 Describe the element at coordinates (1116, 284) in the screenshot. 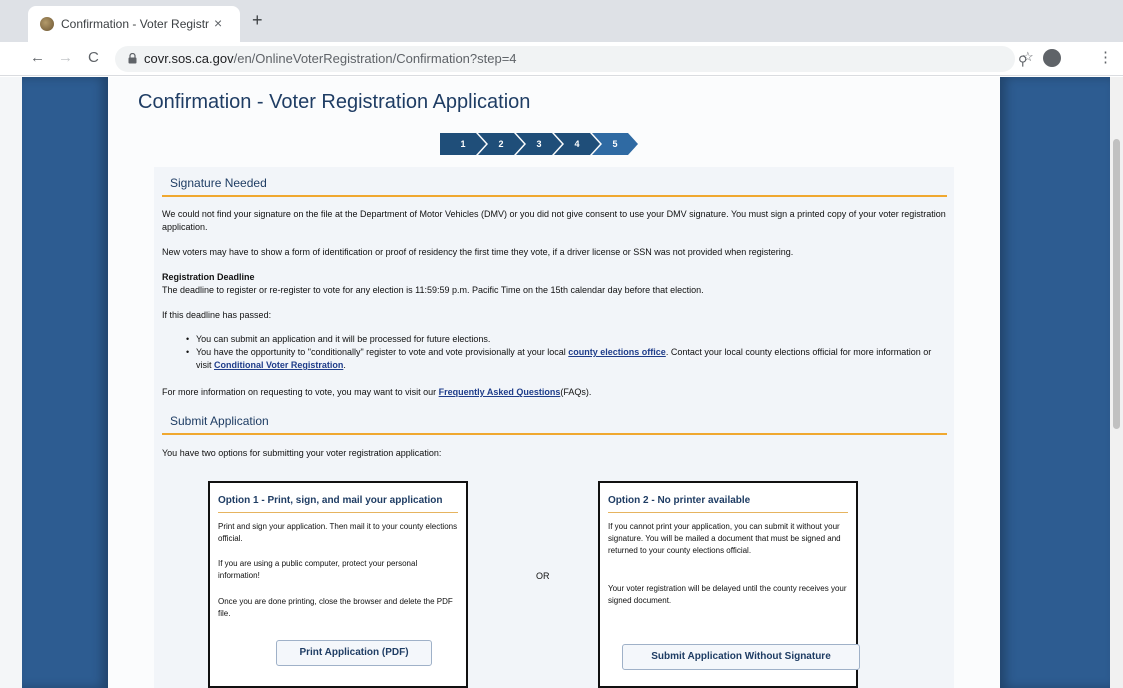

I see `scrollbar-thumb` at that location.